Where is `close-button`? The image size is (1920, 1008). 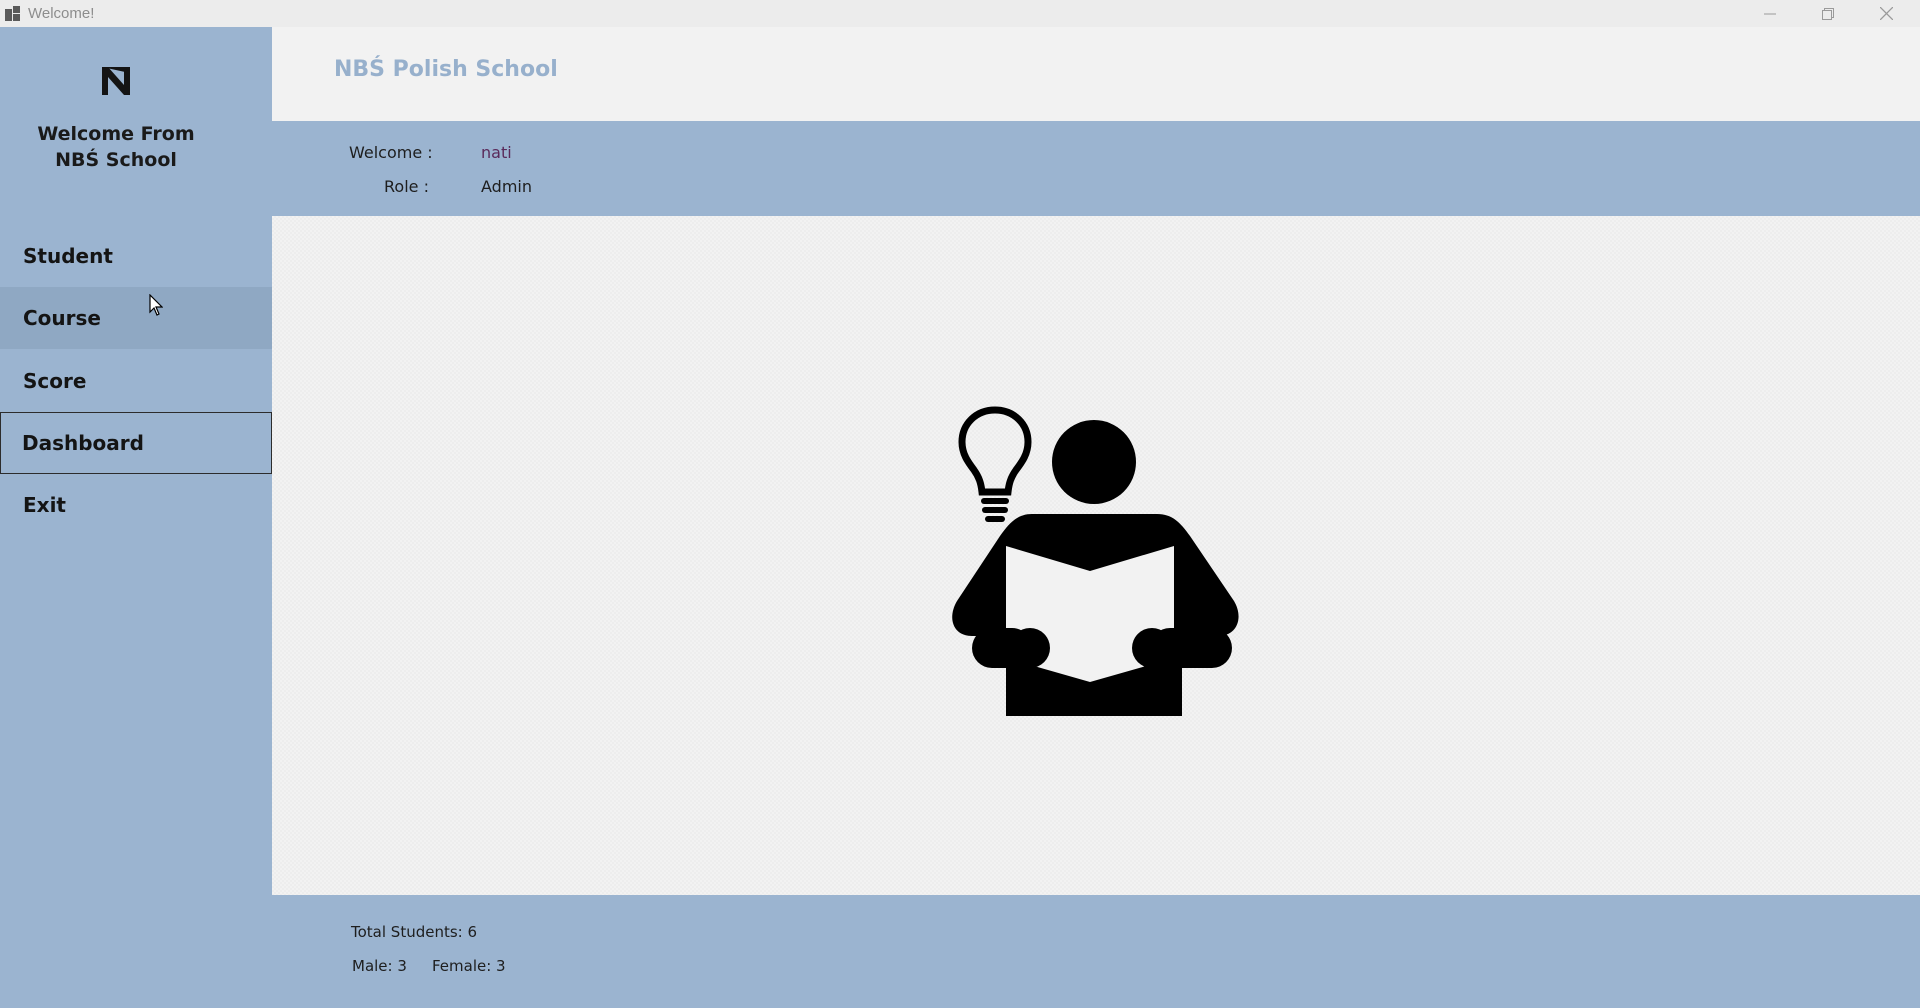 close-button is located at coordinates (1886, 13).